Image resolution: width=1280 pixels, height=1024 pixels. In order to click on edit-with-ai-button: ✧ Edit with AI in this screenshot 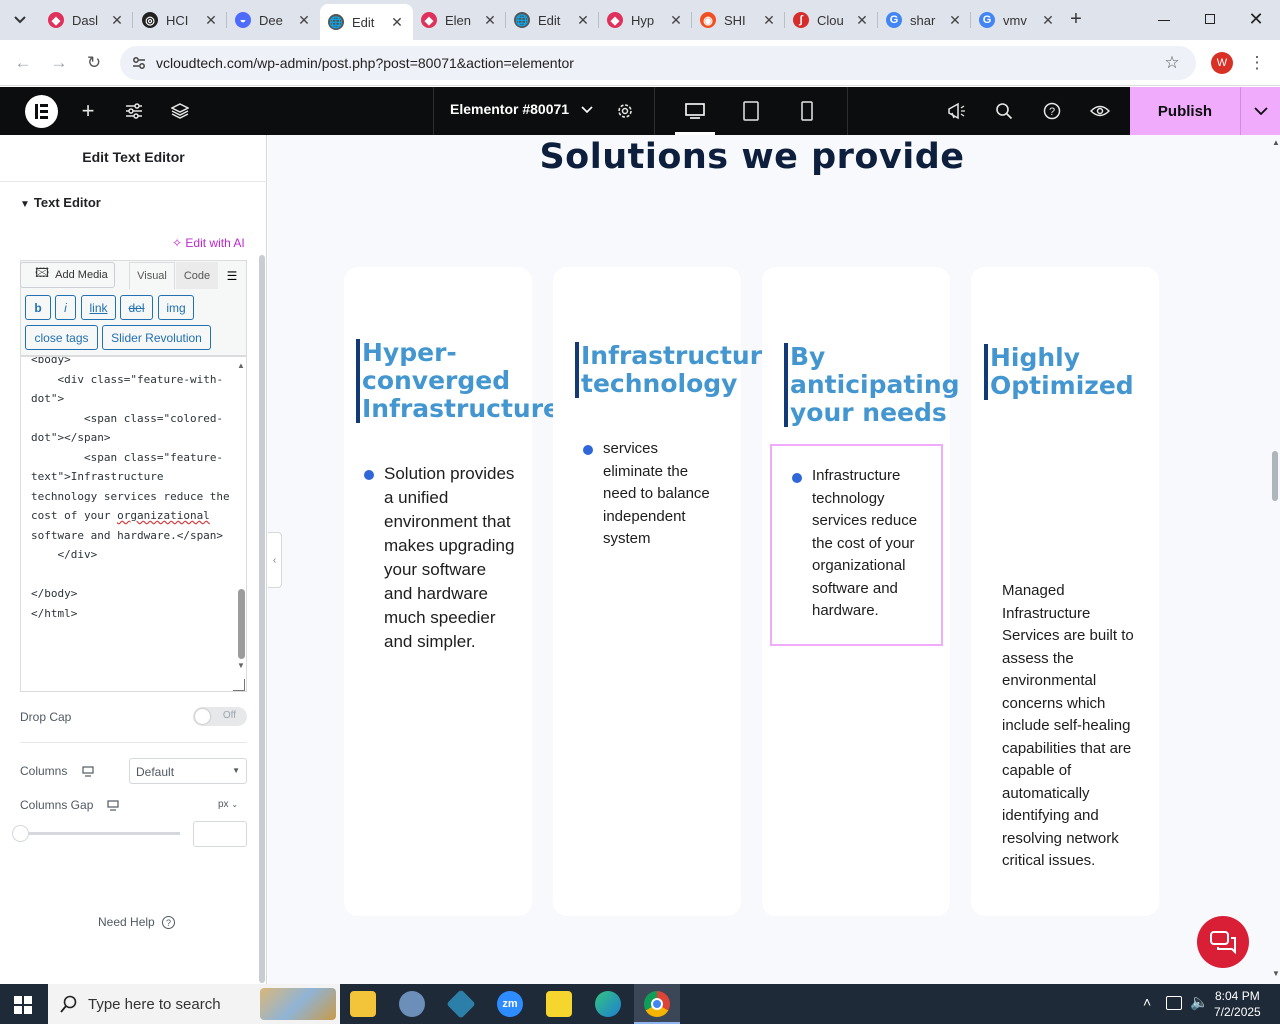, I will do `click(208, 243)`.